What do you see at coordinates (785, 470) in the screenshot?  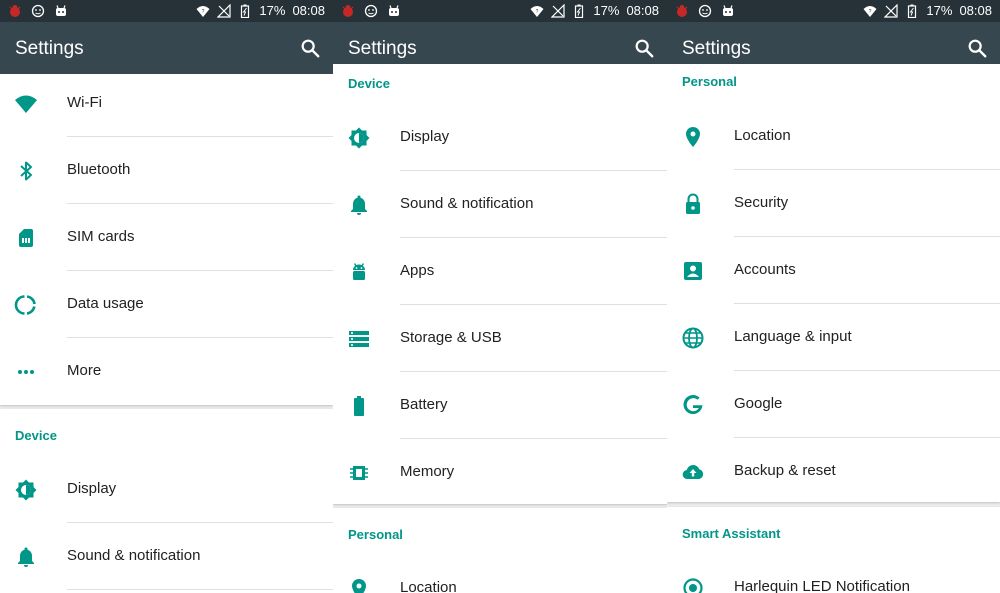 I see `settings-item-label: Backup & reset` at bounding box center [785, 470].